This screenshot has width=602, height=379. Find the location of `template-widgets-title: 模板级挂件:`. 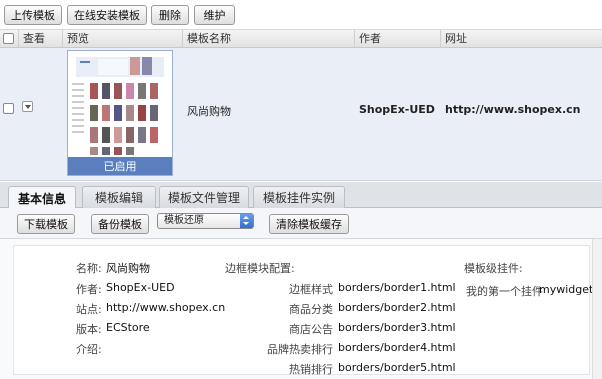

template-widgets-title: 模板级挂件: is located at coordinates (493, 268).